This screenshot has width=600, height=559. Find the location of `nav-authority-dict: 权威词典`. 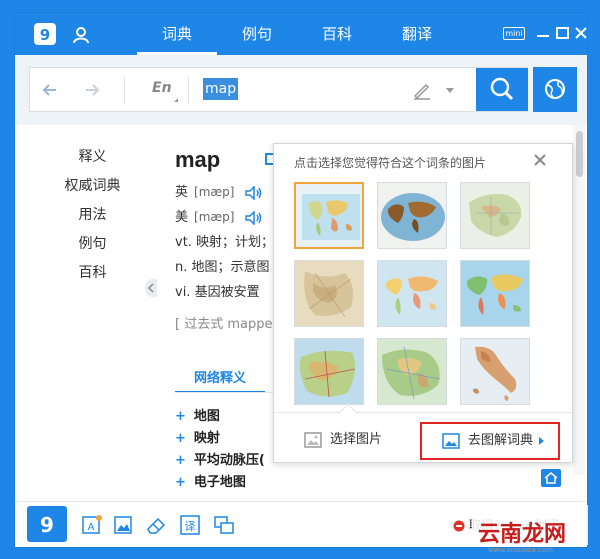

nav-authority-dict: 权威词典 is located at coordinates (92, 185).